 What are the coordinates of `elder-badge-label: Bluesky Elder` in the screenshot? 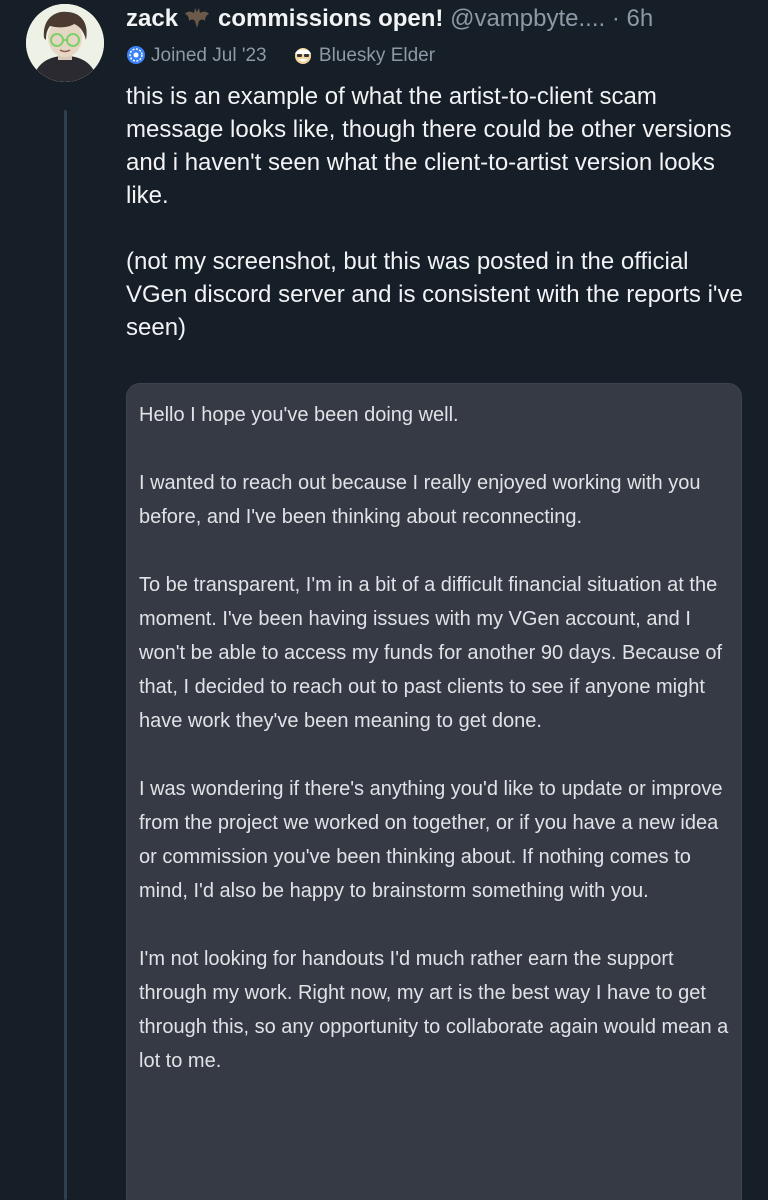 It's located at (377, 55).